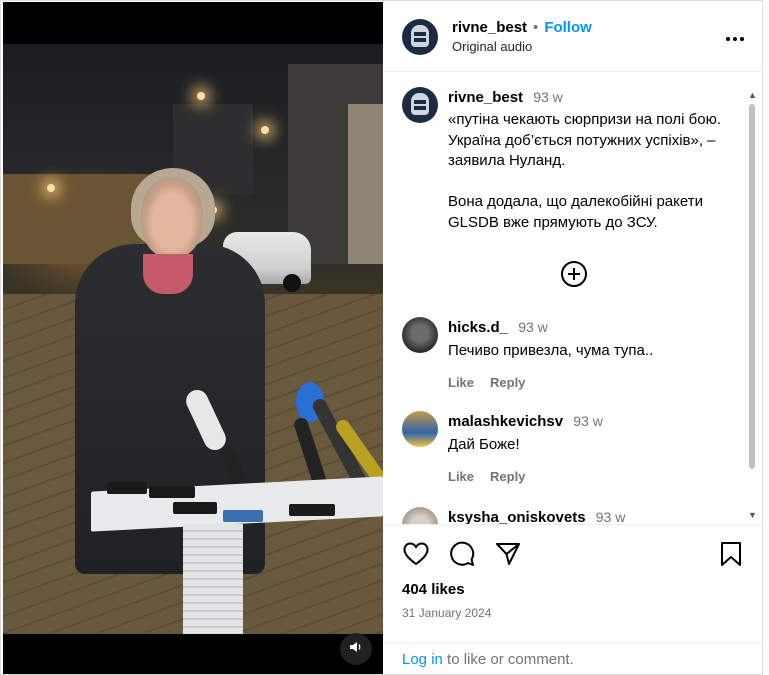 This screenshot has height=675, width=769. I want to click on login-prompt-text: to like or comment., so click(508, 659).